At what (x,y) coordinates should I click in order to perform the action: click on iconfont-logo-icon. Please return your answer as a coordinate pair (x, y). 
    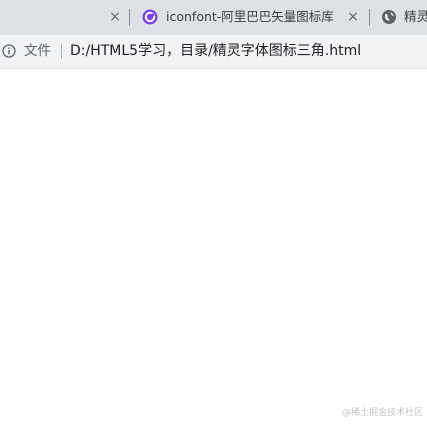
    Looking at the image, I should click on (150, 17).